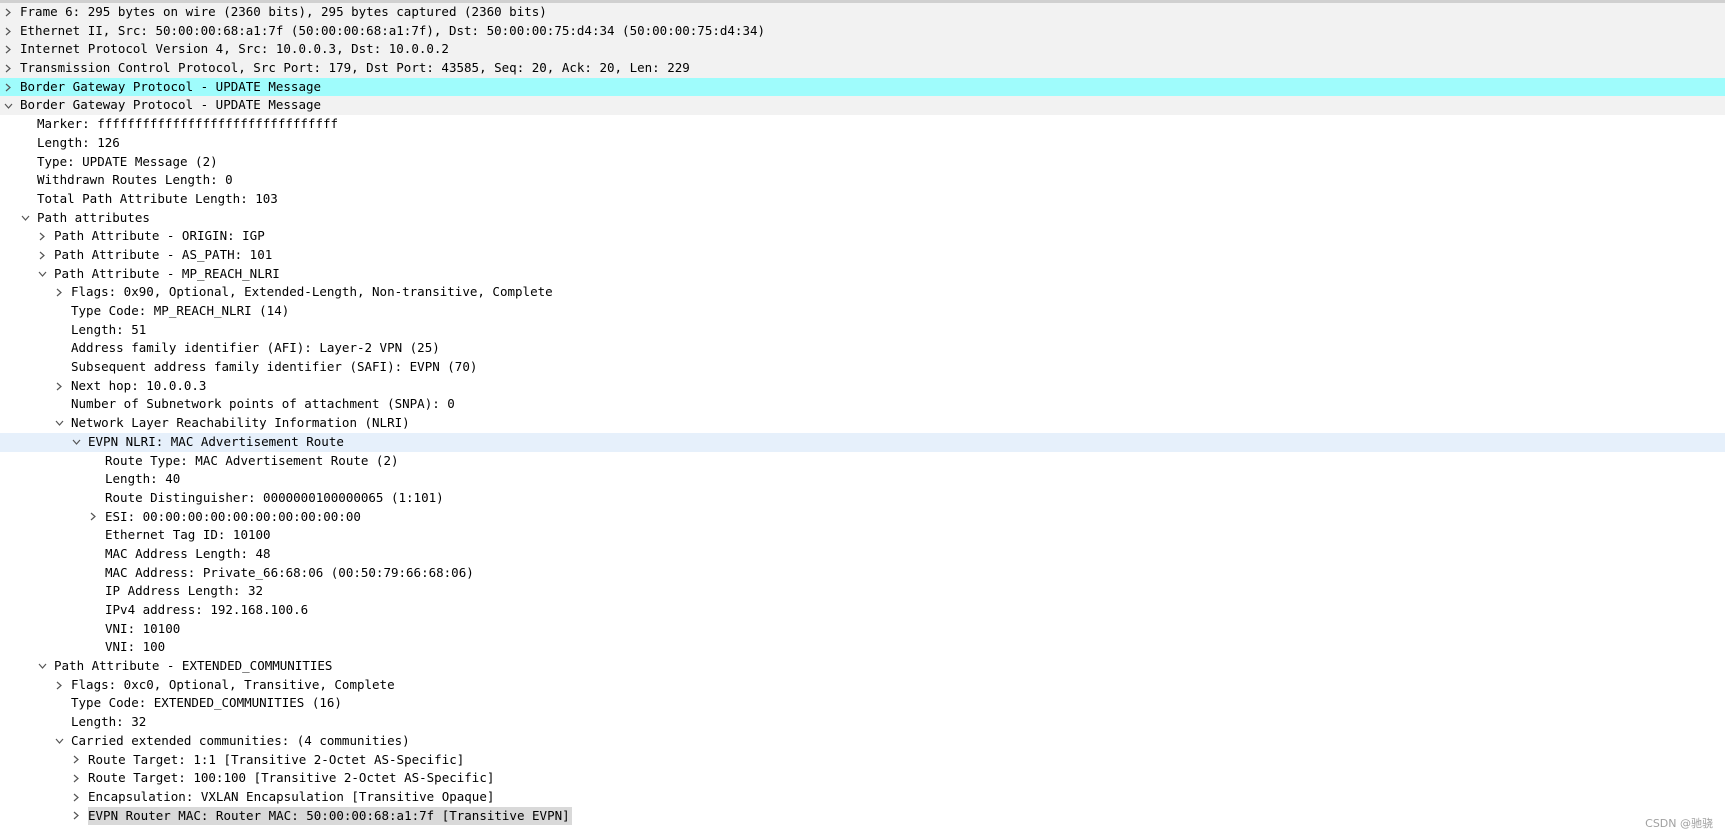 This screenshot has width=1725, height=837. What do you see at coordinates (862, 236) in the screenshot?
I see `tree-row: Path Attribute - ORIGIN: IGP` at bounding box center [862, 236].